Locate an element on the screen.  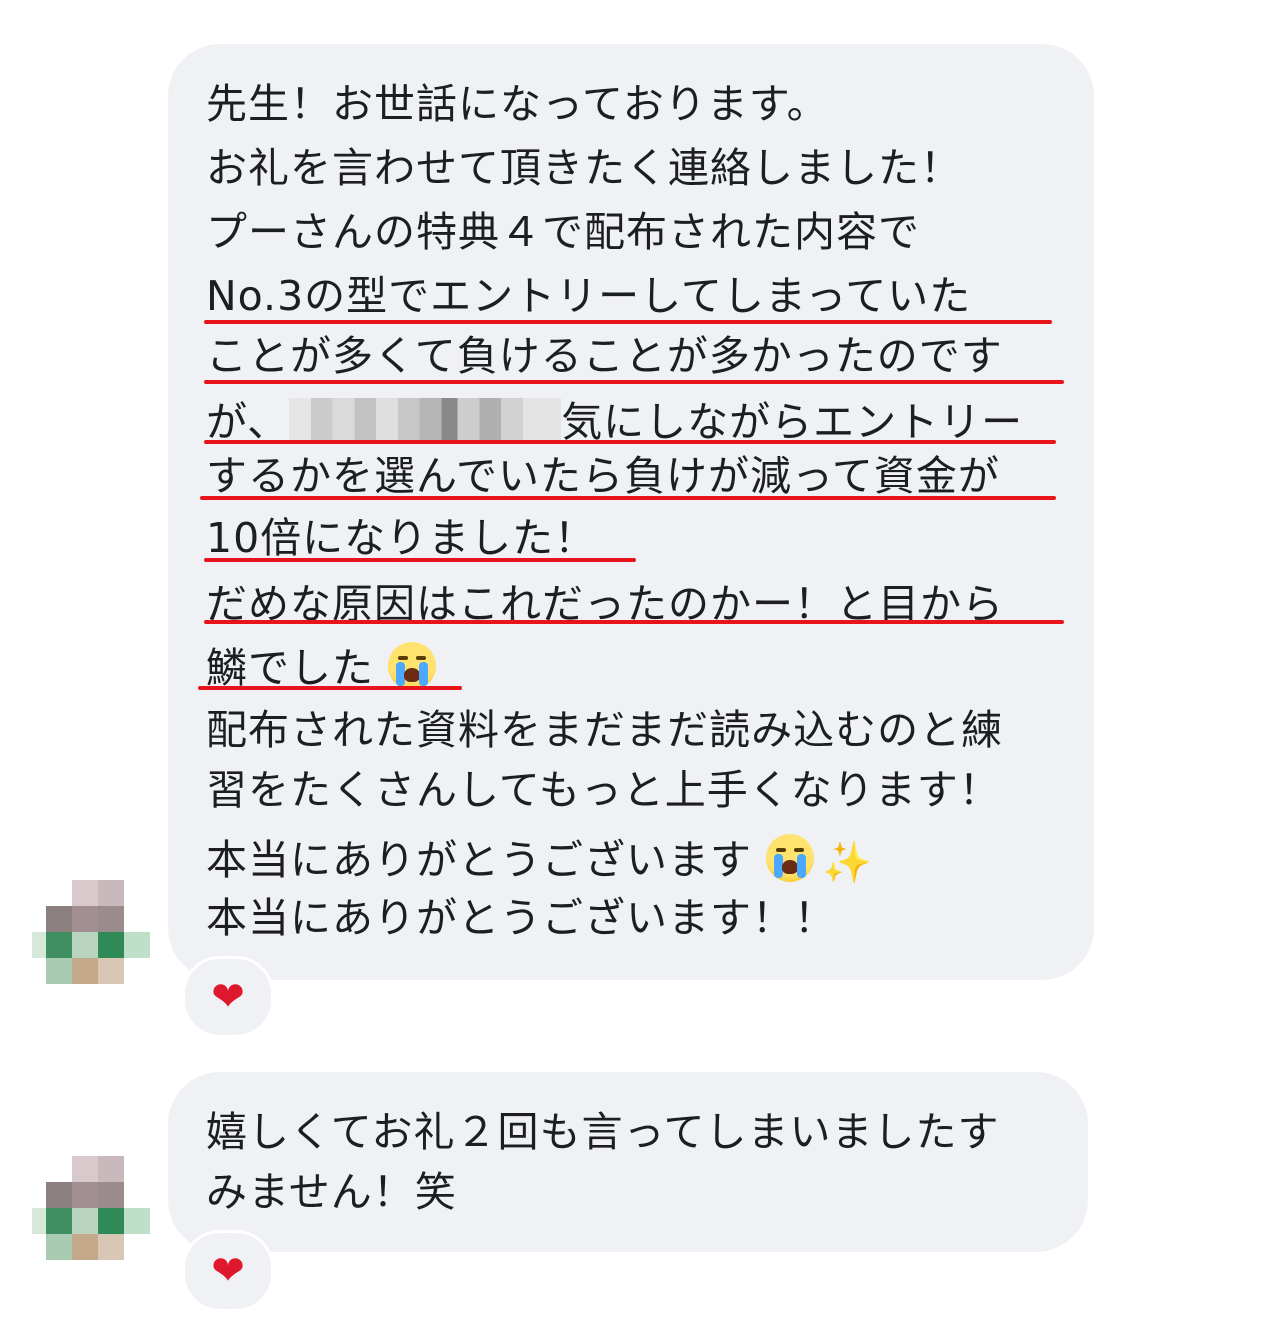
message-line: 先生！お世話になっております。 is located at coordinates (517, 104).